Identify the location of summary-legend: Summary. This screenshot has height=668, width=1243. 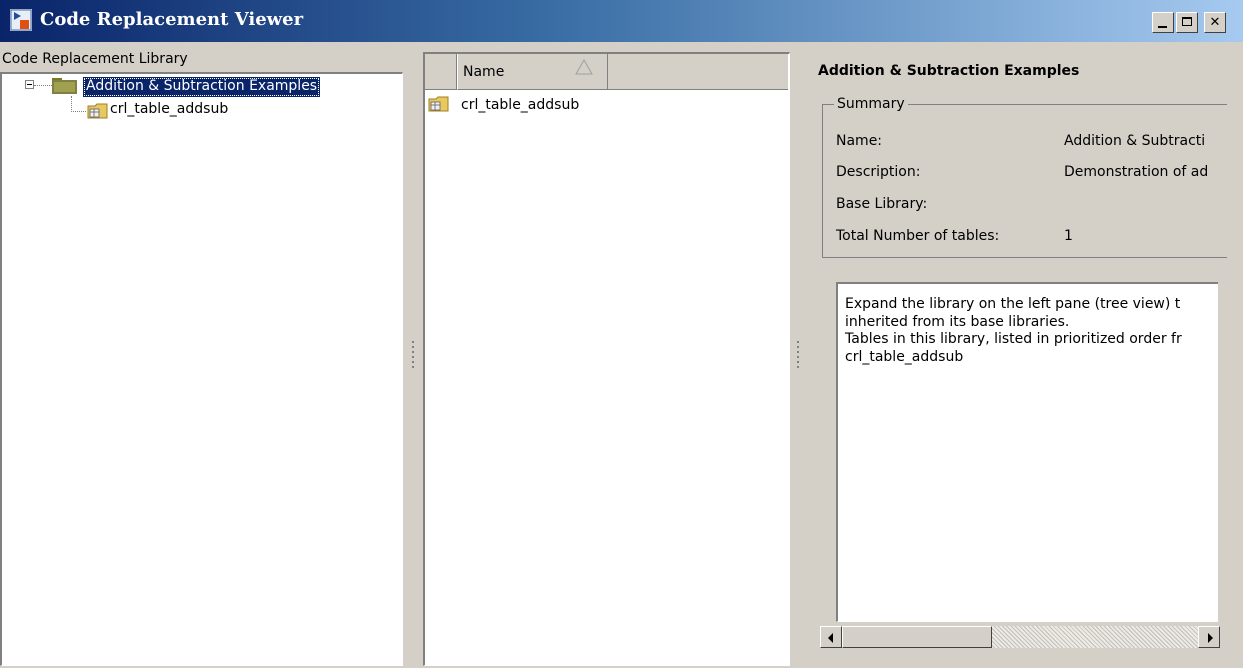
(871, 104).